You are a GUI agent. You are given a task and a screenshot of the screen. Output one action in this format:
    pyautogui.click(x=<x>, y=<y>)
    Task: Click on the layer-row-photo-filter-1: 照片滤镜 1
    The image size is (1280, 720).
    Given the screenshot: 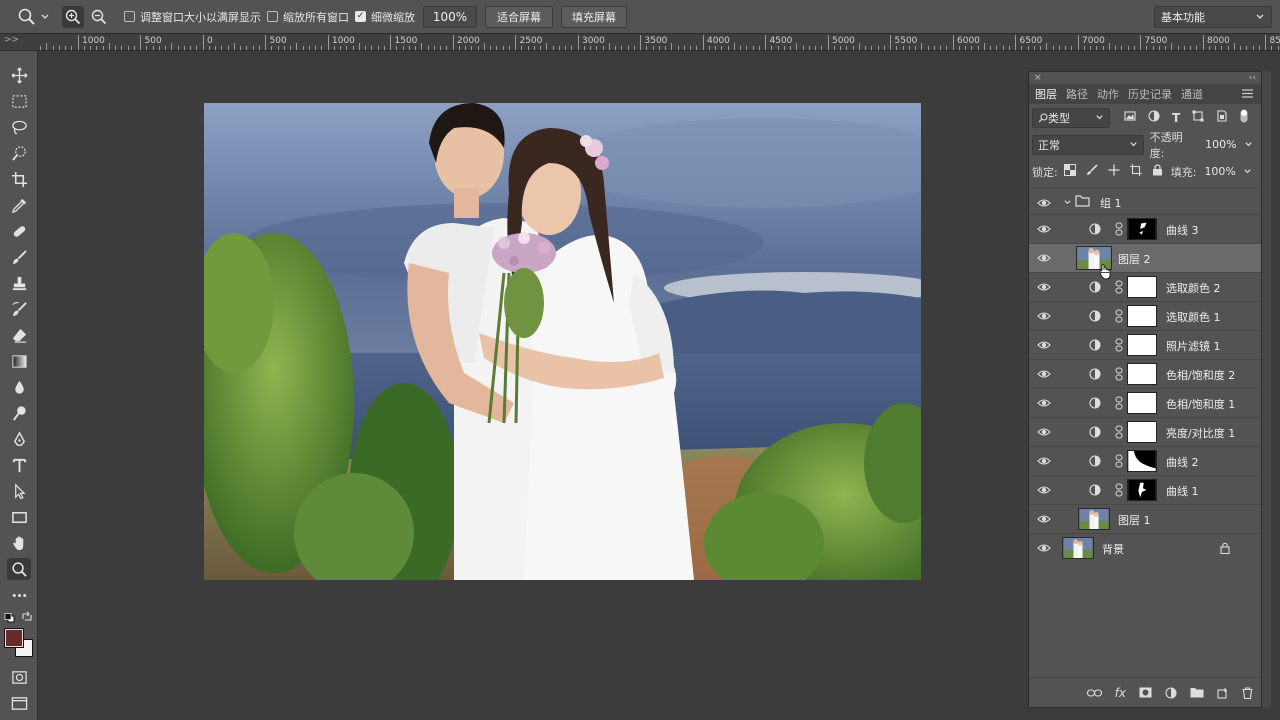 What is the action you would take?
    pyautogui.click(x=1145, y=344)
    